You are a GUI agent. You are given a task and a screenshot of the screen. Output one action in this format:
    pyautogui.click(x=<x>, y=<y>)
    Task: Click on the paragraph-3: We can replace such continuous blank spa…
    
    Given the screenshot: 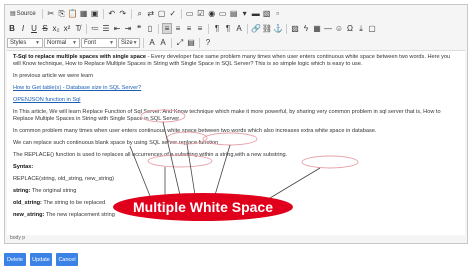 What is the action you would take?
    pyautogui.click(x=116, y=143)
    